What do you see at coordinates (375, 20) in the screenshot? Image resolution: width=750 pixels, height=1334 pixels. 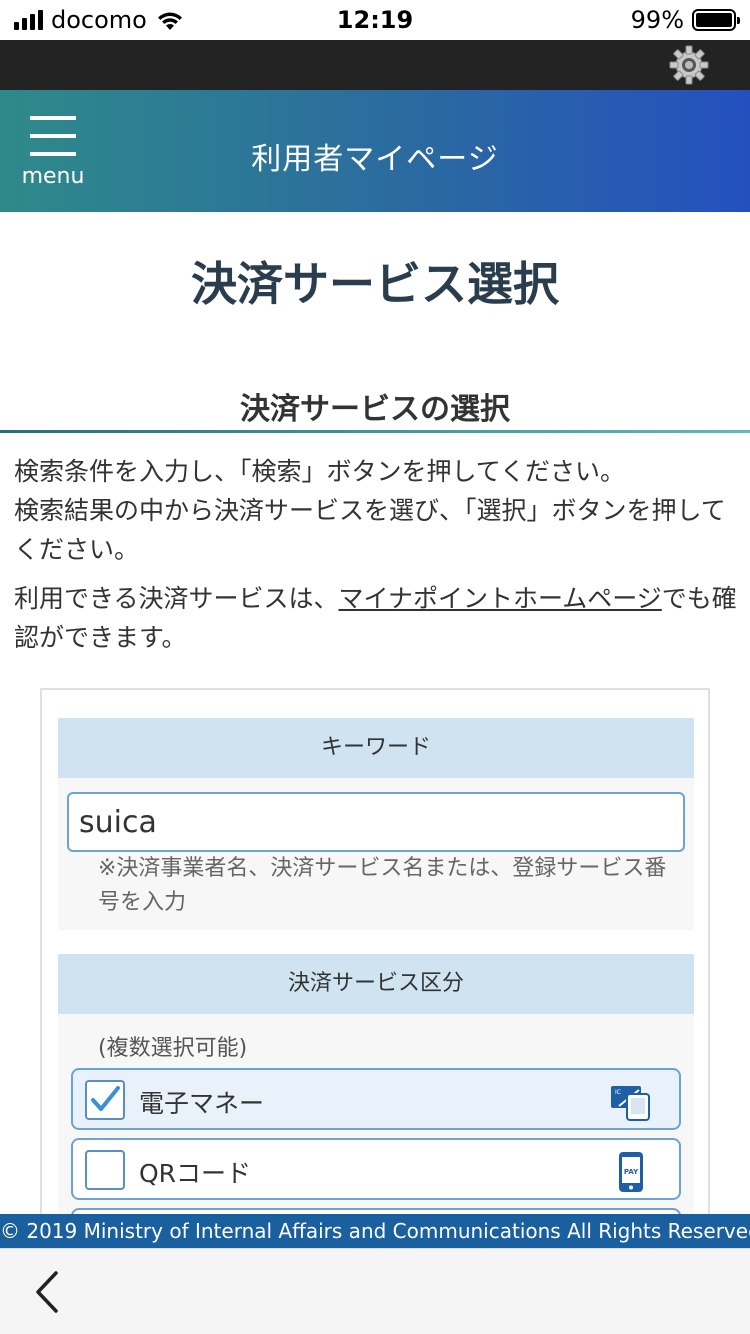 I see `status-bar: docomo 12:19 99%` at bounding box center [375, 20].